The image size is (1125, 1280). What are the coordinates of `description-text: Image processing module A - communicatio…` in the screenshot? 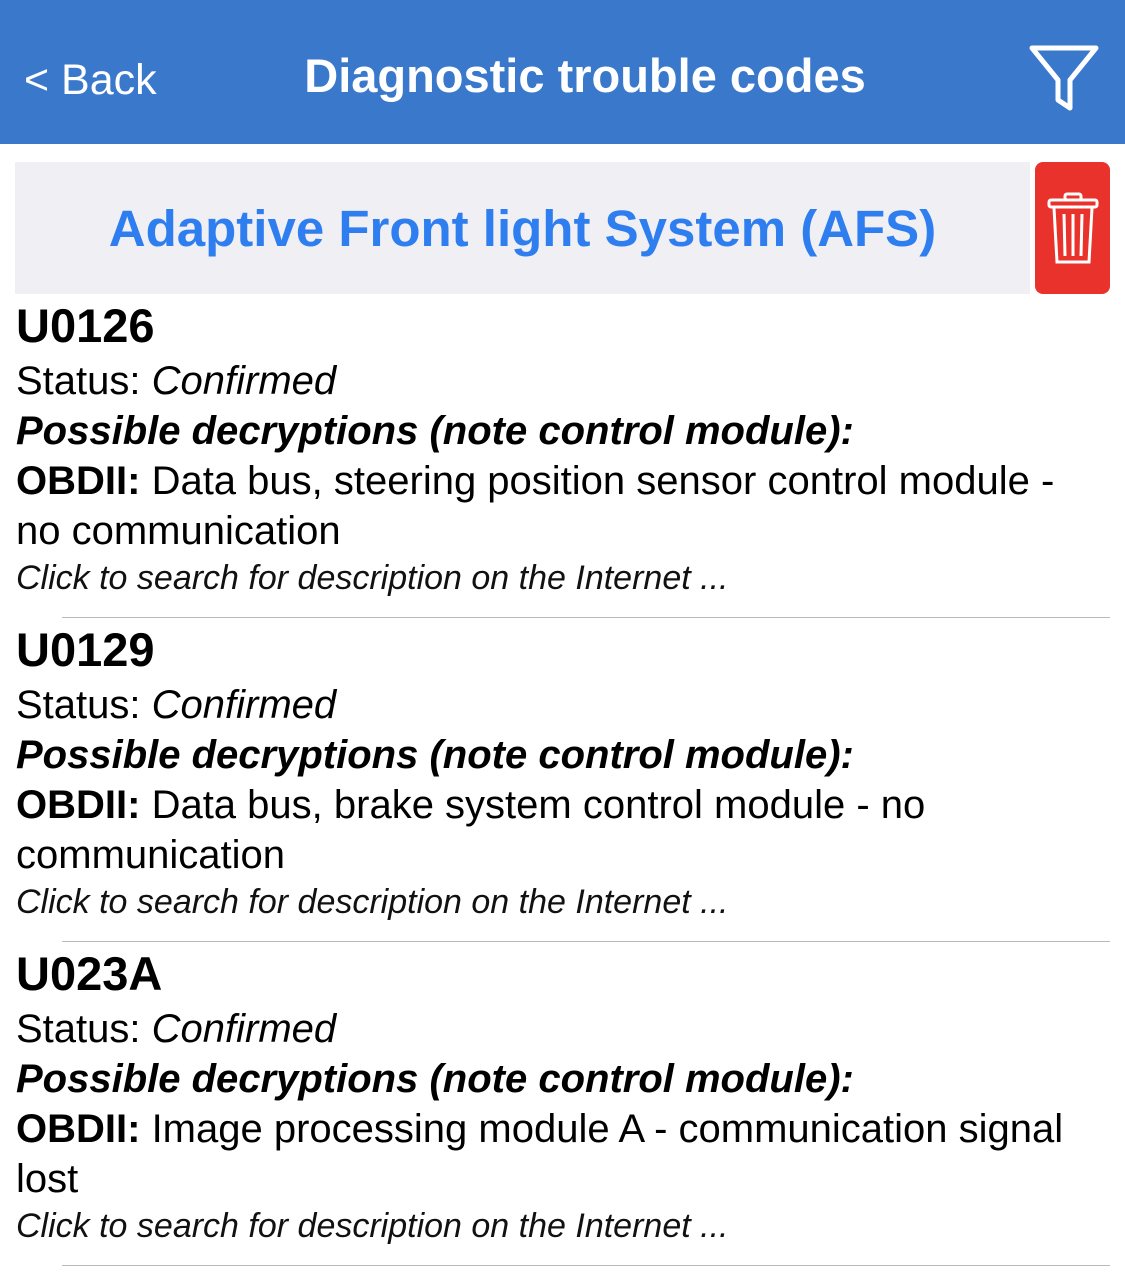 It's located at (540, 1154).